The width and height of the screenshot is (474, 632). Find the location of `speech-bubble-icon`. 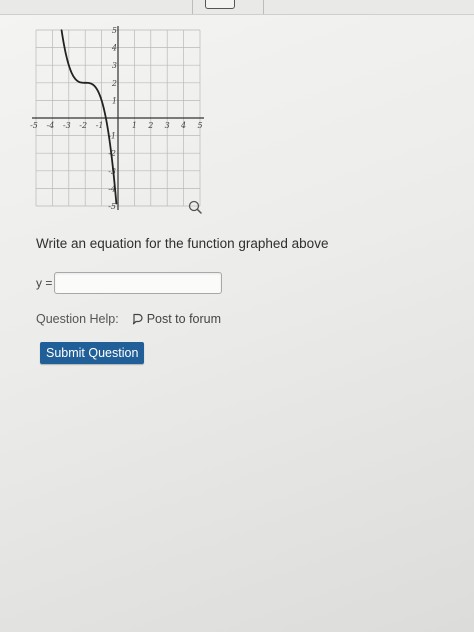

speech-bubble-icon is located at coordinates (137, 319).